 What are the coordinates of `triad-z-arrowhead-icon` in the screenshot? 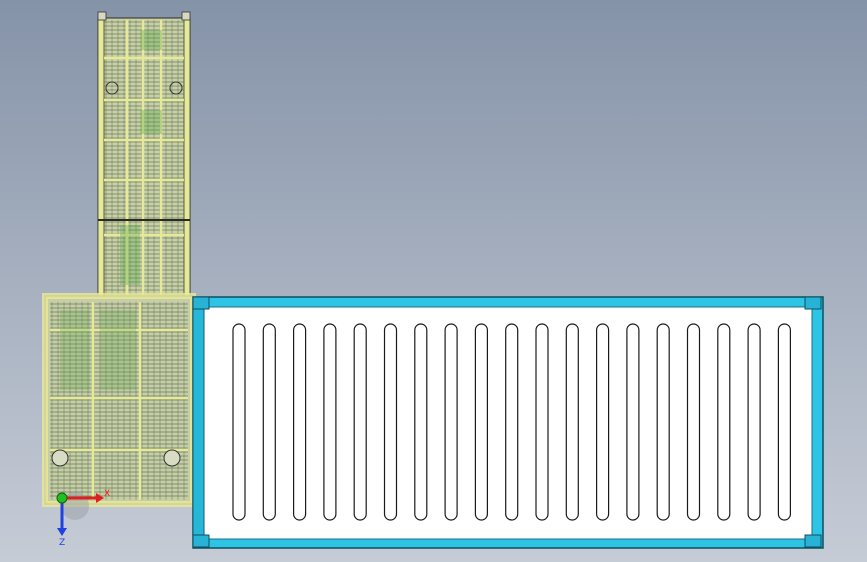 It's located at (62, 532).